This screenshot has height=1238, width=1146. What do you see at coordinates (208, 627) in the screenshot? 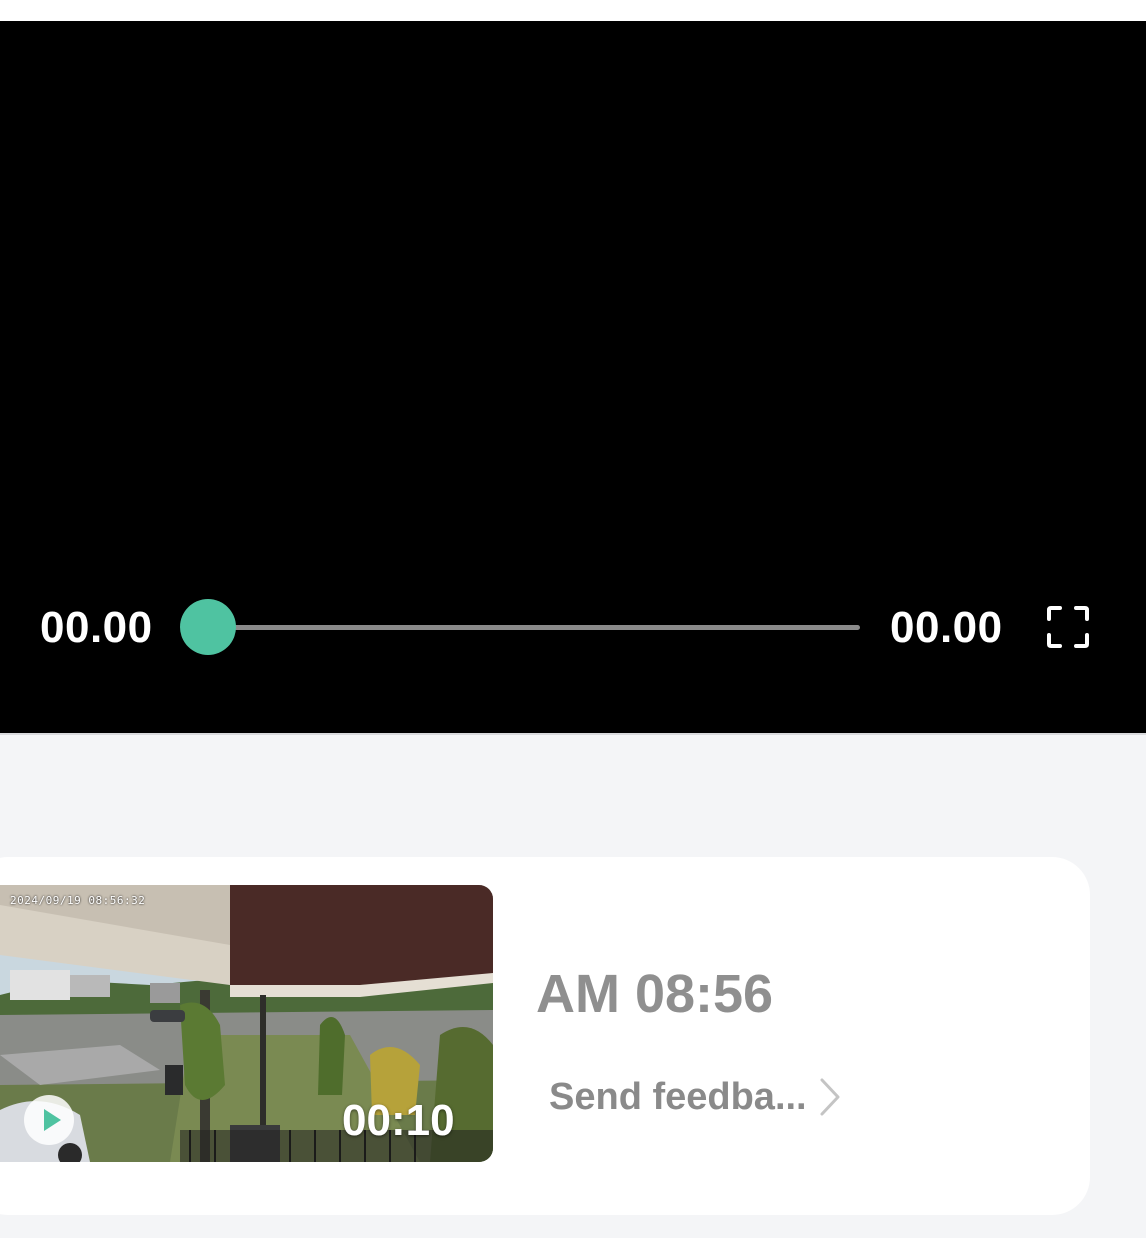
I see `progress-knob` at bounding box center [208, 627].